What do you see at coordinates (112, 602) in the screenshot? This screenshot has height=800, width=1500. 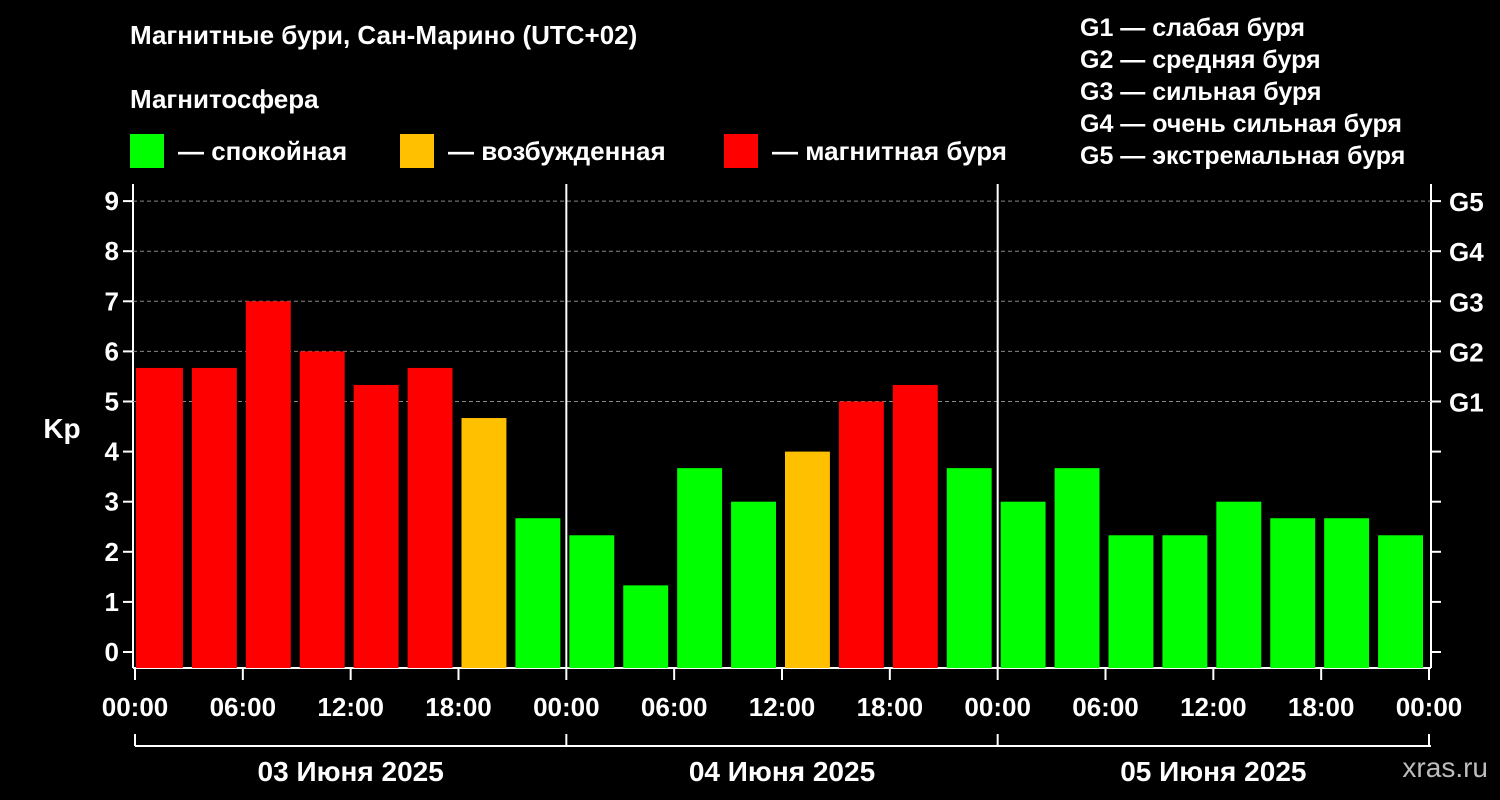 I see `y-tick-label: 1` at bounding box center [112, 602].